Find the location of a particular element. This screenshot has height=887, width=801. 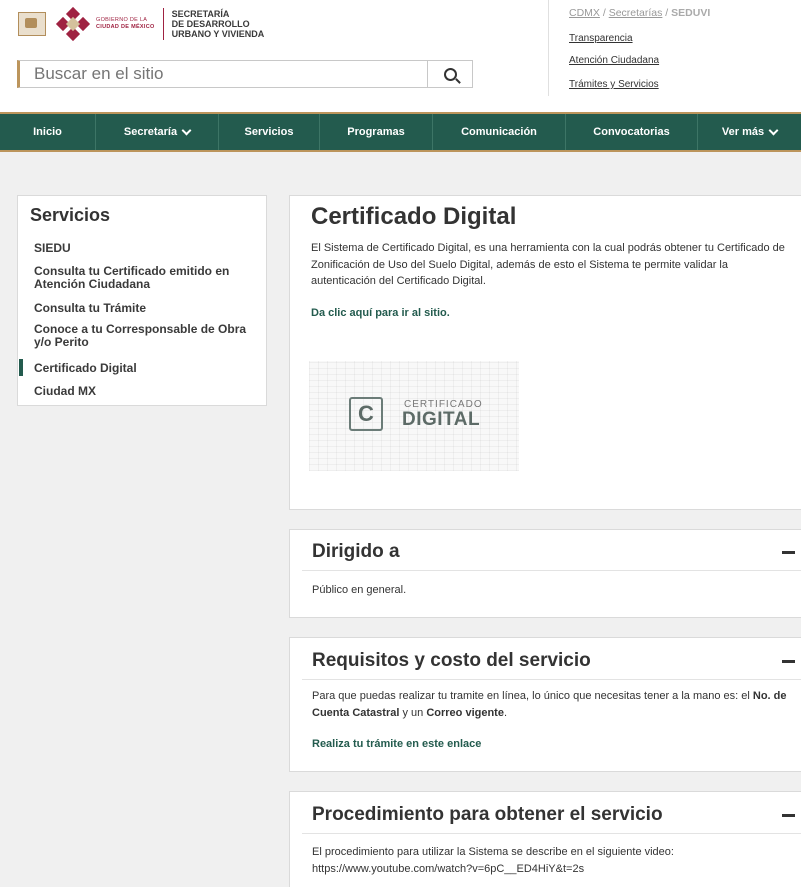

link-tramites-servicios: Trámites y Servicios is located at coordinates (614, 84).